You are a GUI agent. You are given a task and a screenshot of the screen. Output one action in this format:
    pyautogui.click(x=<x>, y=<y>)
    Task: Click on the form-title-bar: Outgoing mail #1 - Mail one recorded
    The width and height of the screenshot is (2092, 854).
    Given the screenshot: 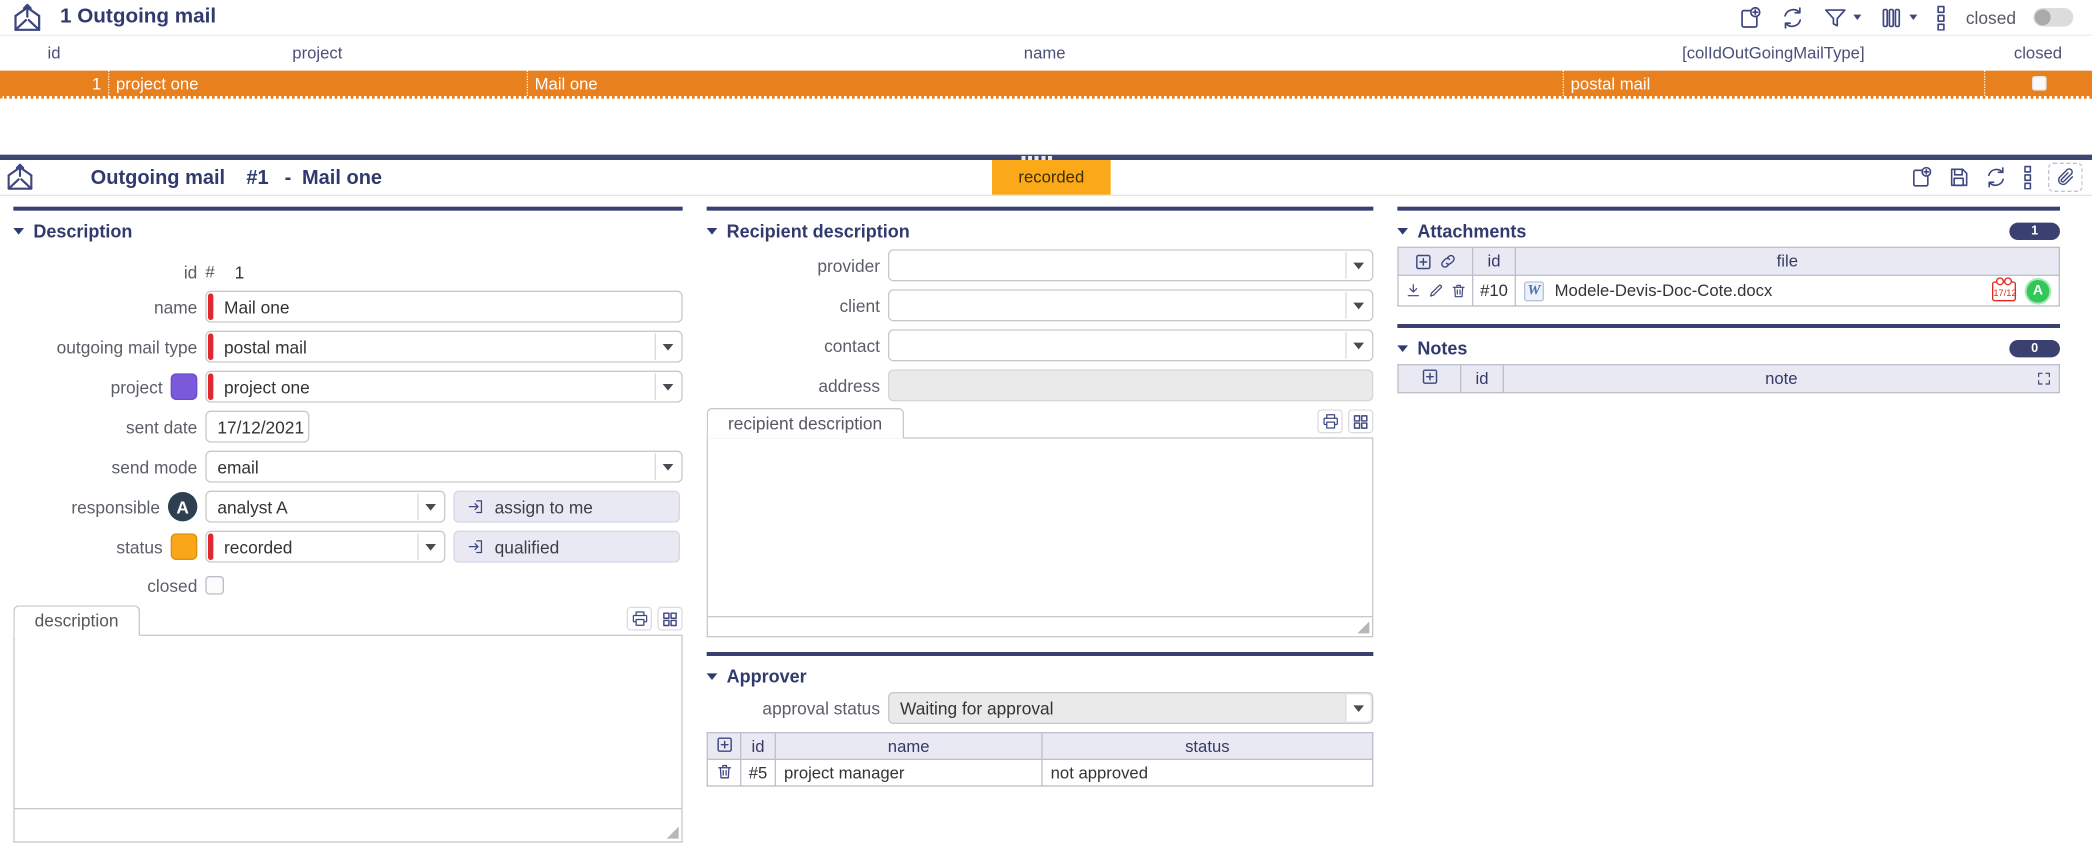 What is the action you would take?
    pyautogui.click(x=1046, y=177)
    